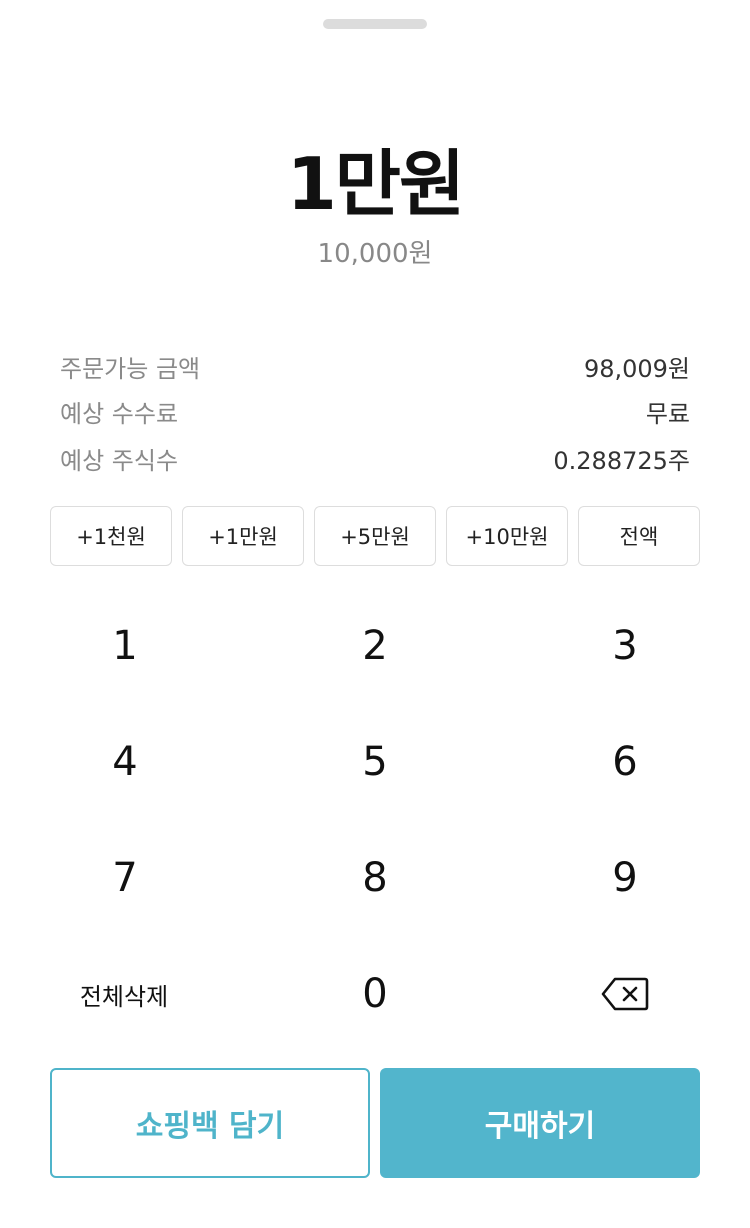  Describe the element at coordinates (210, 1123) in the screenshot. I see `add-to-cart-button: 쇼핑백 담기` at that location.